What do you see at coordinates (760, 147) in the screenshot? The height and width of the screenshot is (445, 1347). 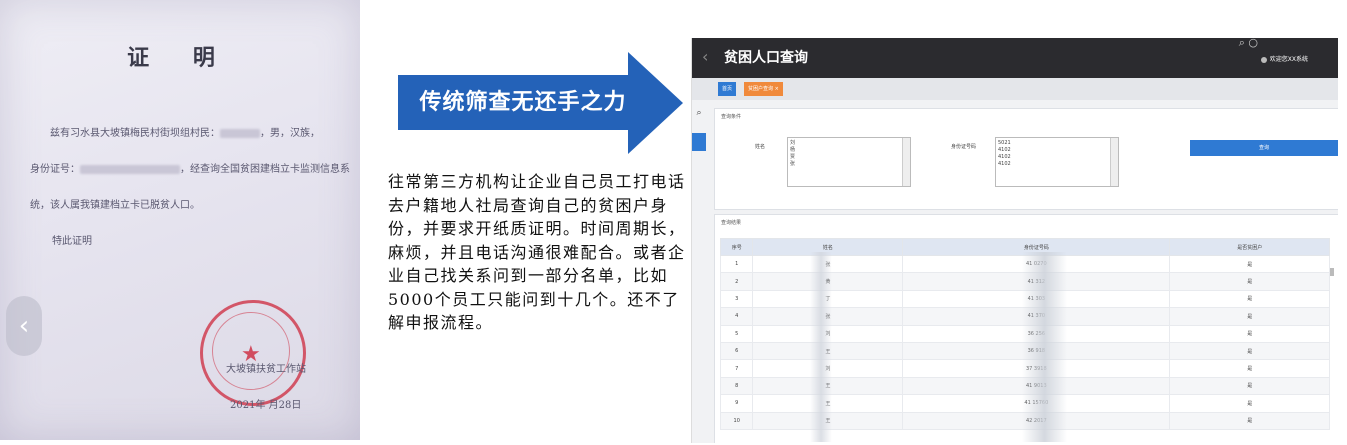 I see `name-label: 姓名` at bounding box center [760, 147].